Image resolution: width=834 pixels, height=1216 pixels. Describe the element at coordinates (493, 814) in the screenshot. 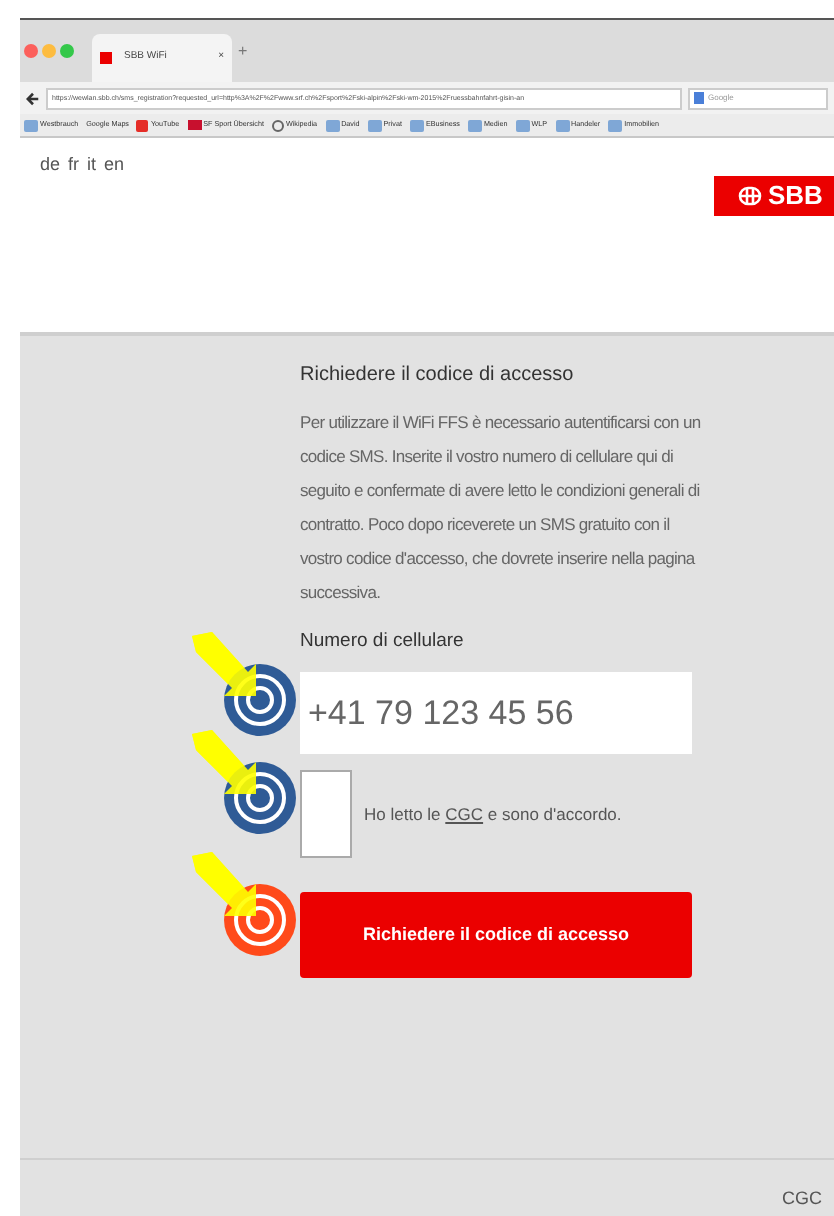

I see `consent-text: Ho letto le CGC e sono d'accordo.` at that location.